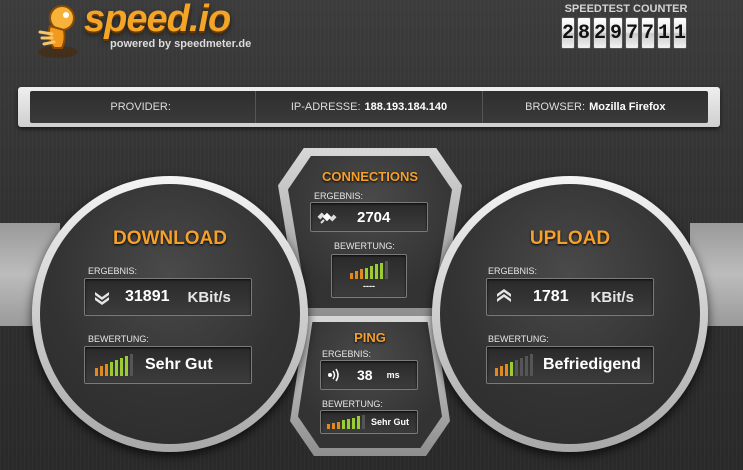  I want to click on ping-rating-box: Sehr Gut, so click(369, 422).